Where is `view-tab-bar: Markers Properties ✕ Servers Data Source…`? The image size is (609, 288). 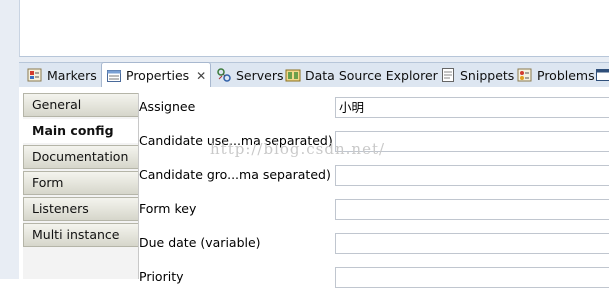
view-tab-bar: Markers Properties ✕ Servers Data Source… is located at coordinates (314, 75).